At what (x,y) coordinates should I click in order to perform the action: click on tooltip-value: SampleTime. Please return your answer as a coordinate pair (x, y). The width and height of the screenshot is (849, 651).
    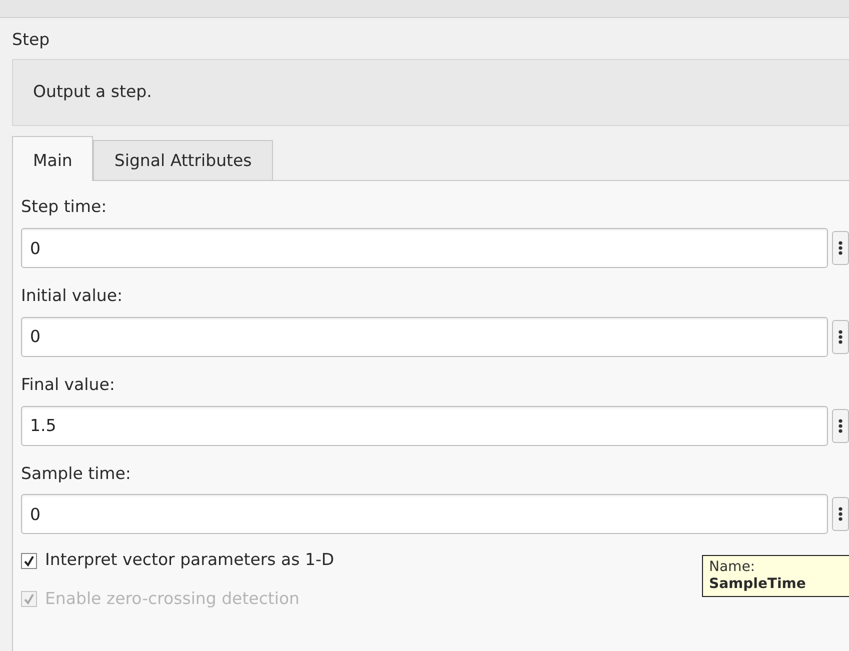
    Looking at the image, I should click on (758, 584).